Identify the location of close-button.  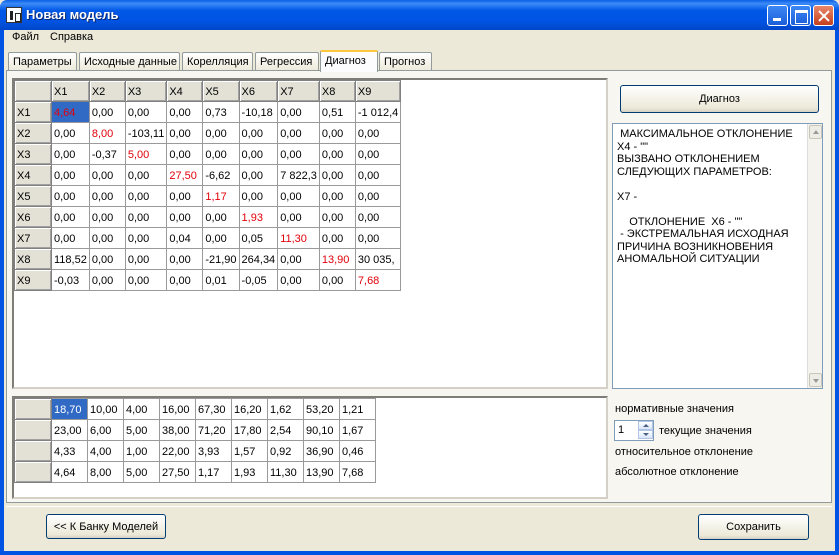
(823, 15).